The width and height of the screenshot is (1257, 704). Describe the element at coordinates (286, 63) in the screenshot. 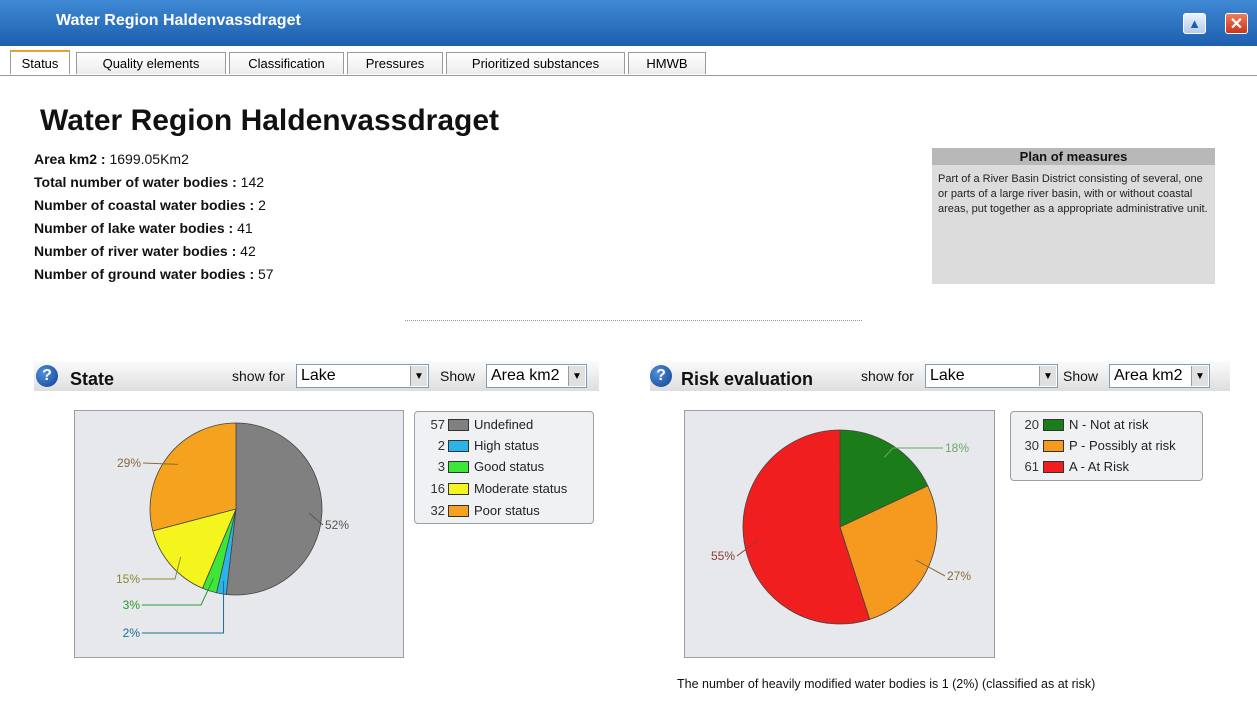

I see `tab-classification: Classification` at that location.